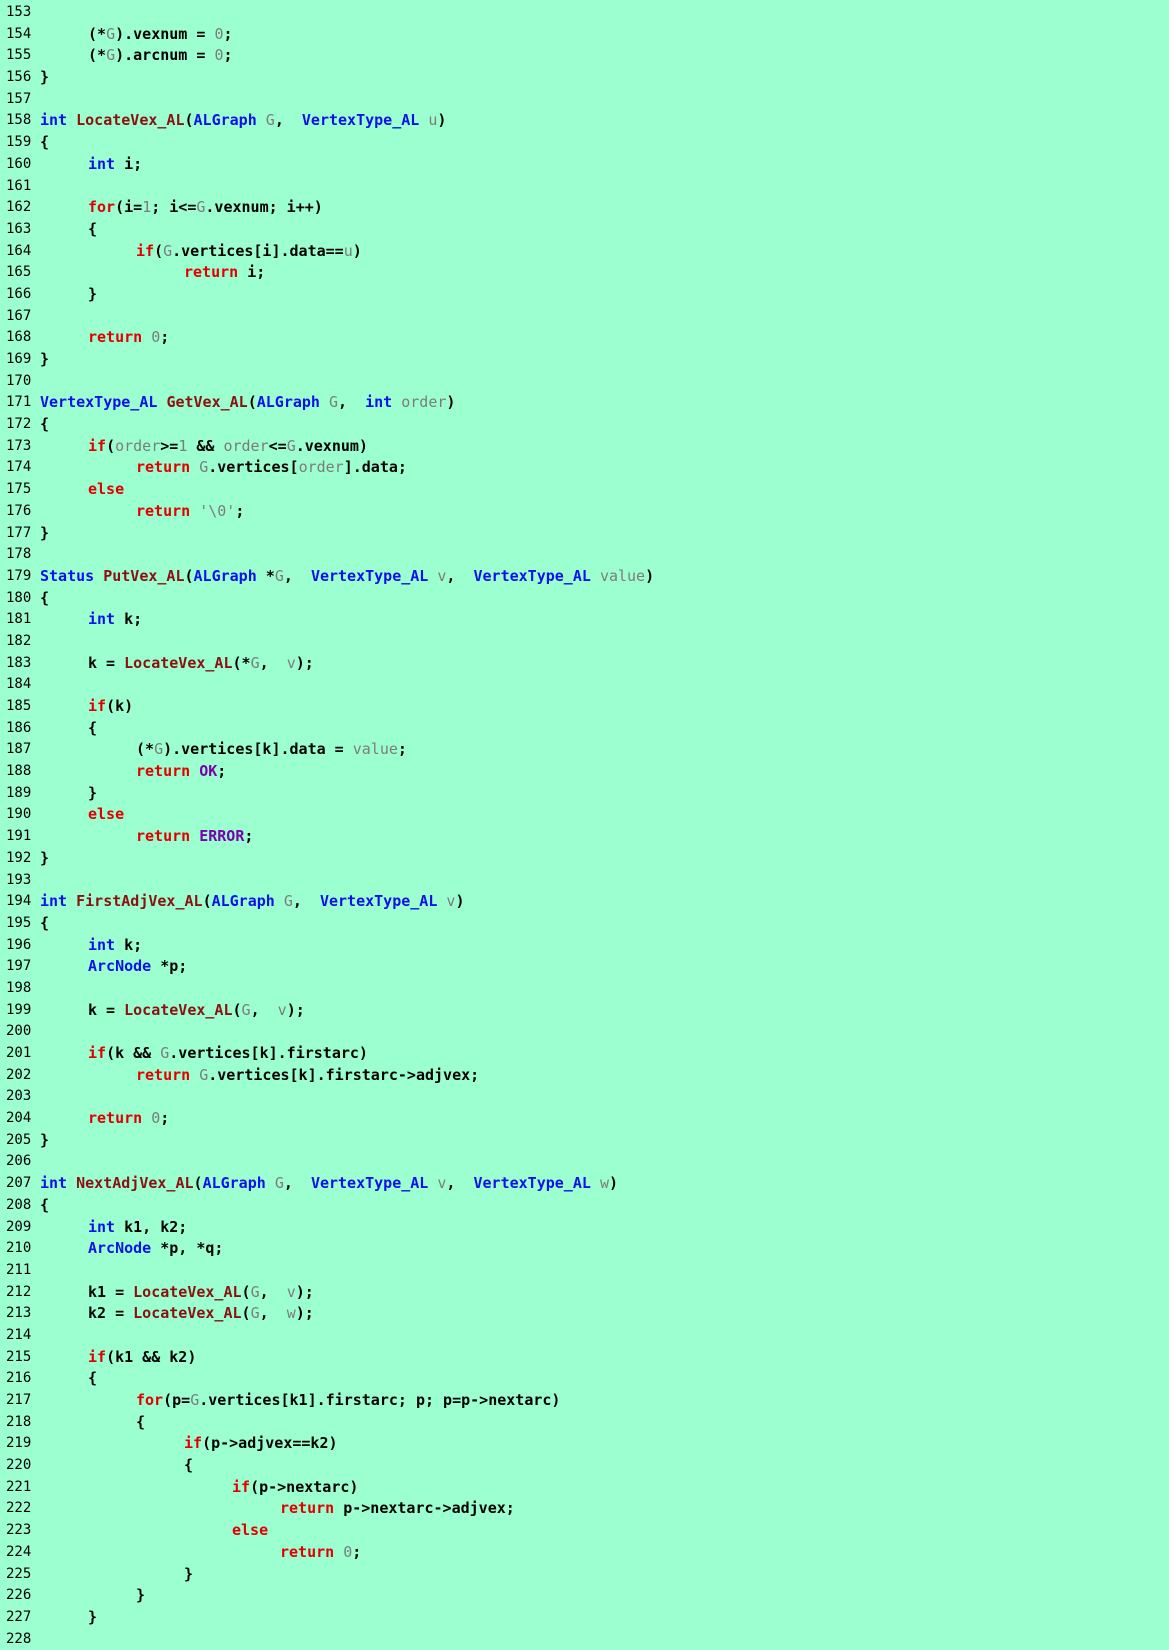 Image resolution: width=1169 pixels, height=1650 pixels. Describe the element at coordinates (19, 1226) in the screenshot. I see `line-number: 209` at that location.